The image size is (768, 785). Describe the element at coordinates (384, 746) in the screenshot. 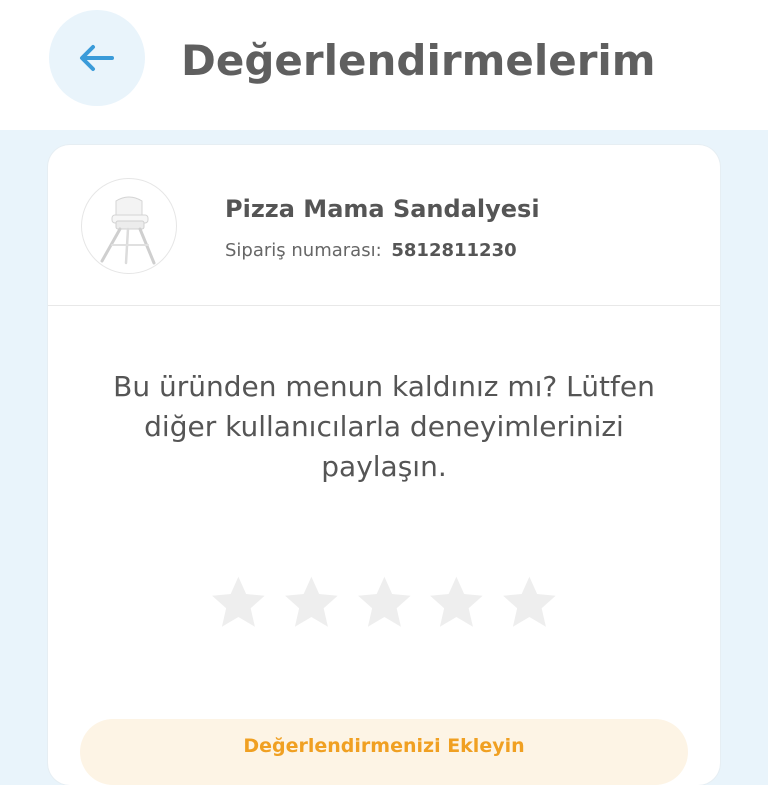

I see `add-review-label: Değerlendirmenizi Ekleyin` at that location.